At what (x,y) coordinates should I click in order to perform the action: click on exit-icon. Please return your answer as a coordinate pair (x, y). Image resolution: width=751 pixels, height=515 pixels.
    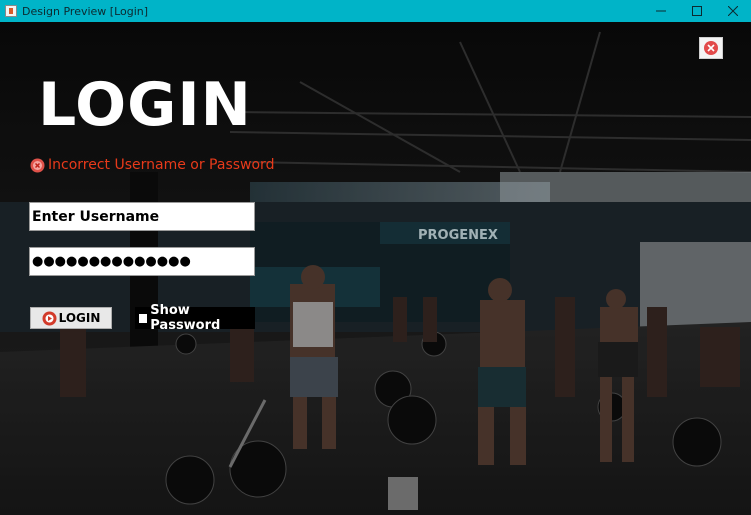
    Looking at the image, I should click on (711, 48).